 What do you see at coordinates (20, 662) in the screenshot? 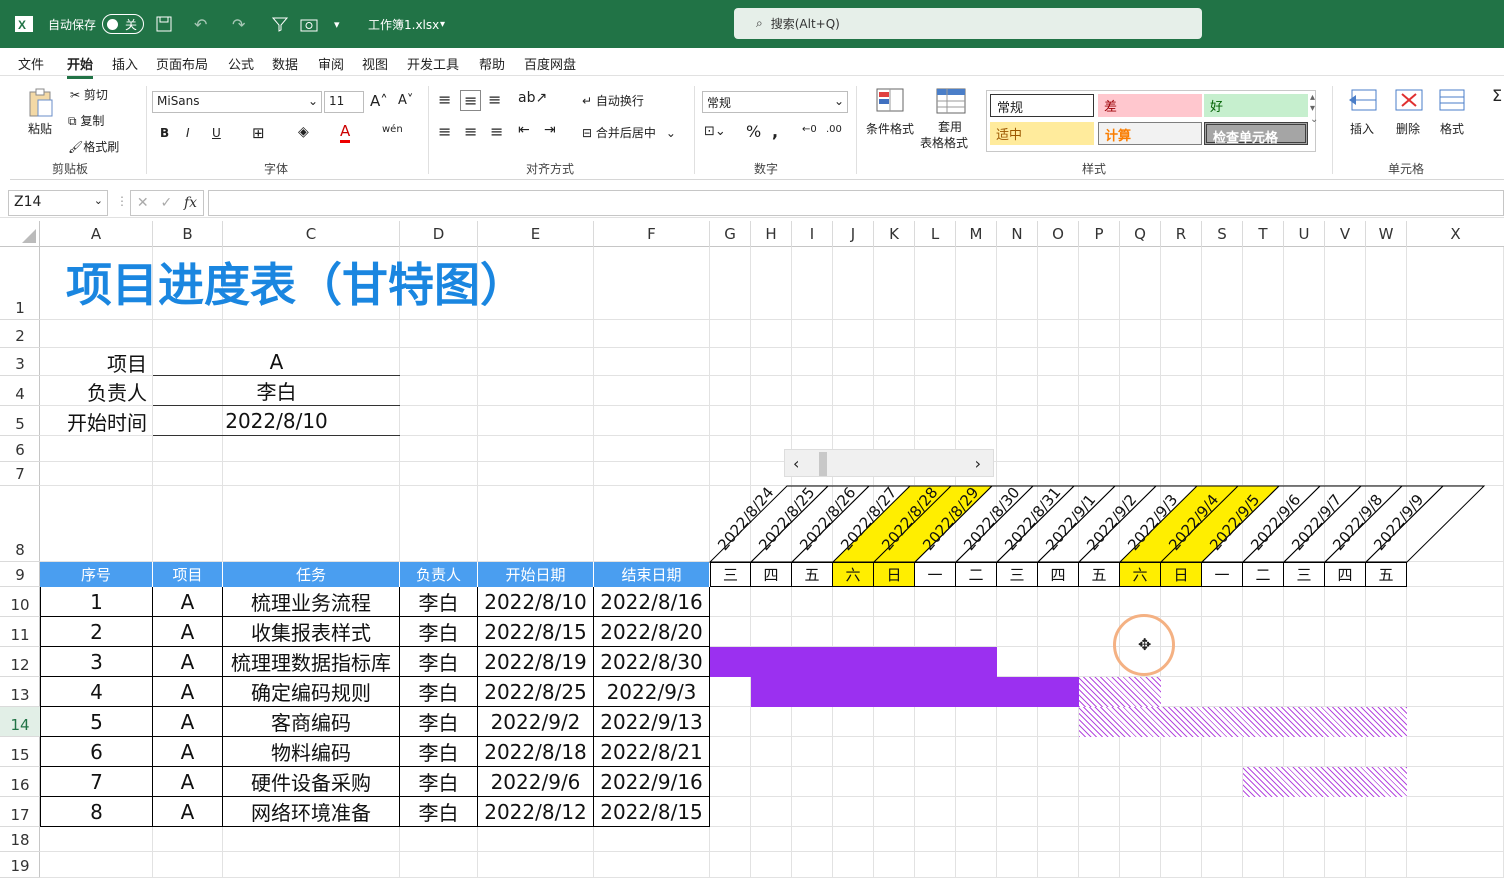
I see `row-header-12: 12` at bounding box center [20, 662].